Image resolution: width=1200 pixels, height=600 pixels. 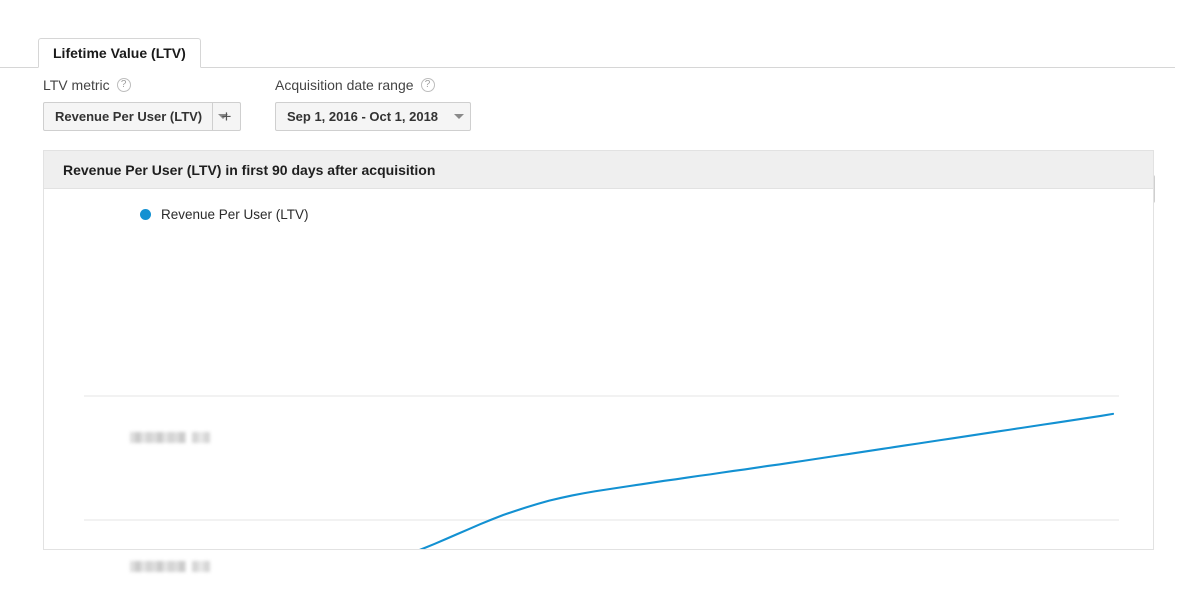 What do you see at coordinates (459, 116) in the screenshot?
I see `chevron-down-icon` at bounding box center [459, 116].